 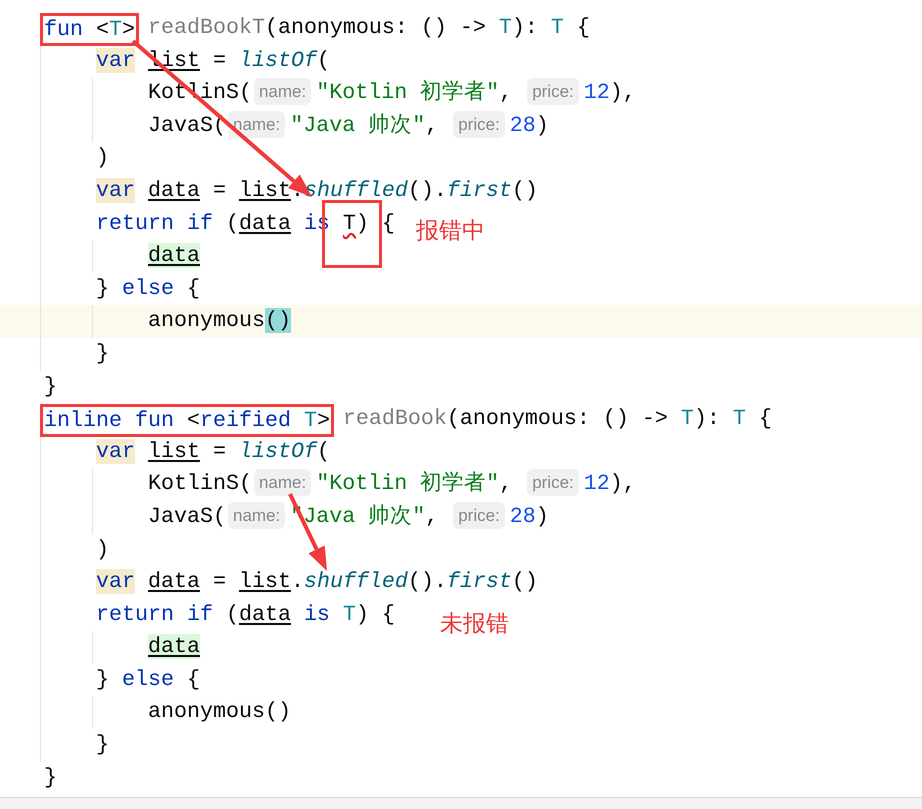 What do you see at coordinates (245, 614) in the screenshot?
I see `code-line: return if (data is T) {` at bounding box center [245, 614].